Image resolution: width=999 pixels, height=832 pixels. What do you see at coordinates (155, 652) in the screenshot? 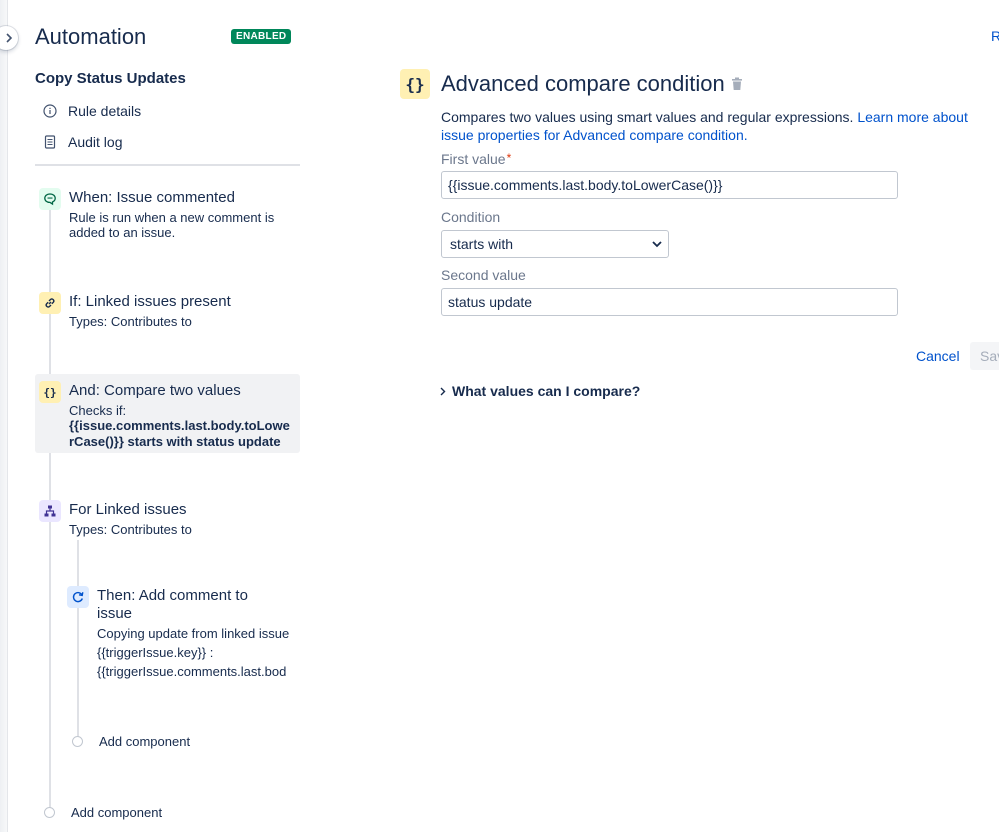
I see `step-description: {{triggerIssue.key}} :` at bounding box center [155, 652].